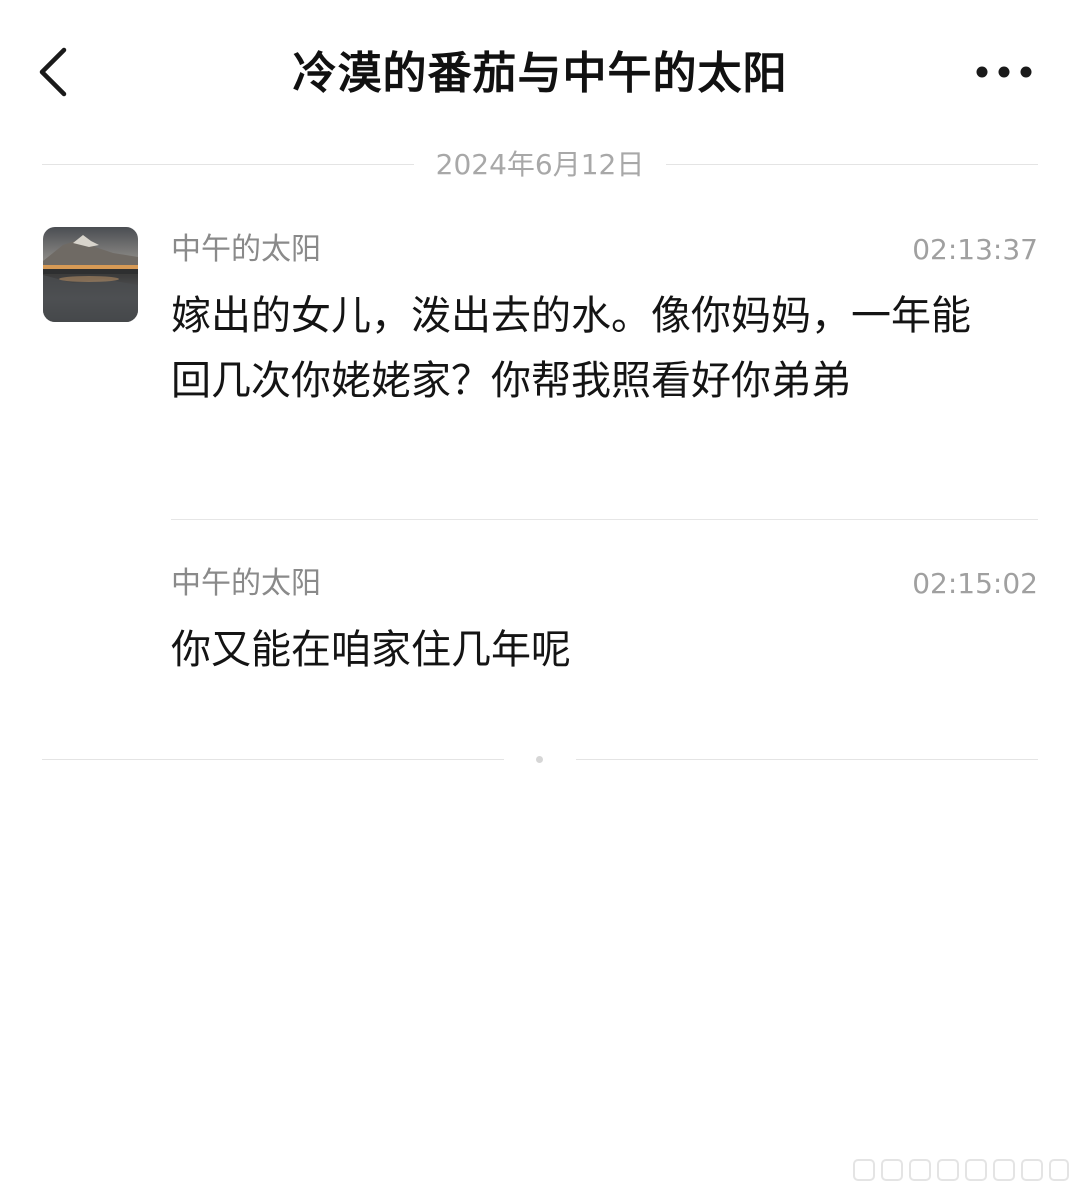 The width and height of the screenshot is (1080, 1193). I want to click on message-time: 02:13:37, so click(975, 249).